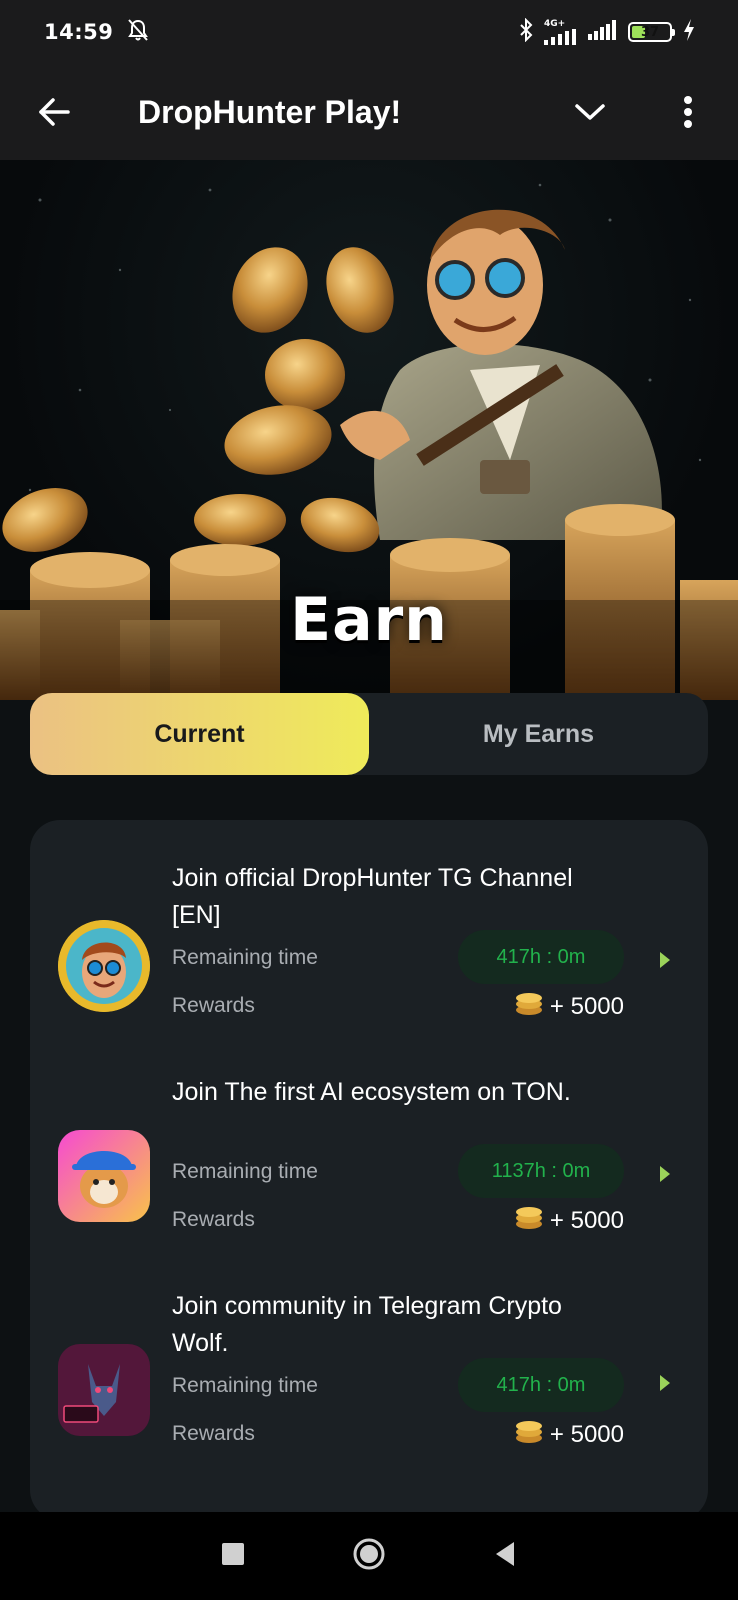 The image size is (738, 1600). Describe the element at coordinates (689, 32) in the screenshot. I see `charging-icon` at that location.